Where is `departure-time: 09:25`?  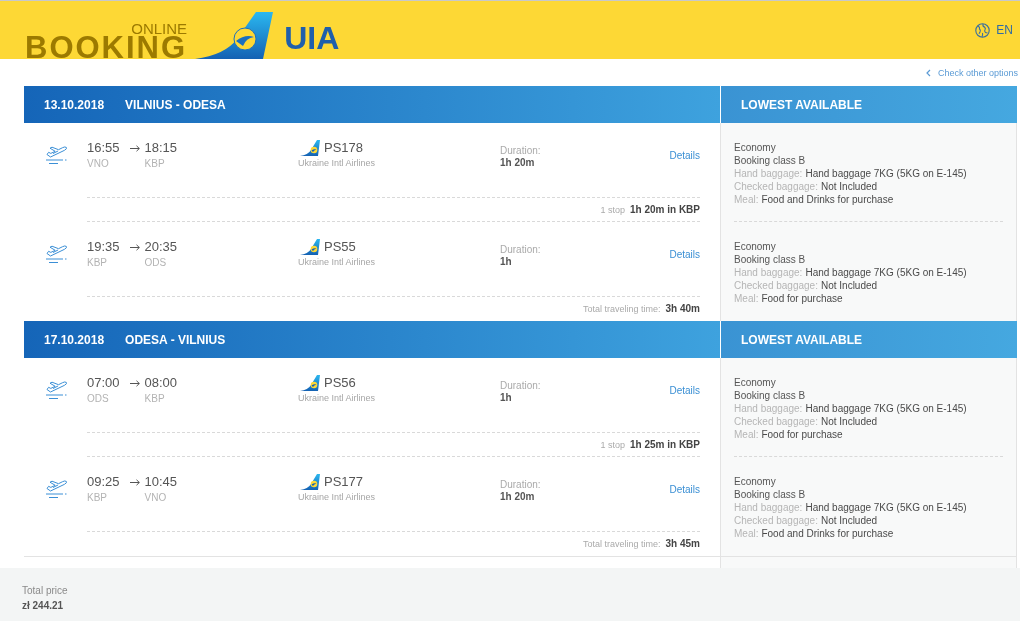 departure-time: 09:25 is located at coordinates (103, 482).